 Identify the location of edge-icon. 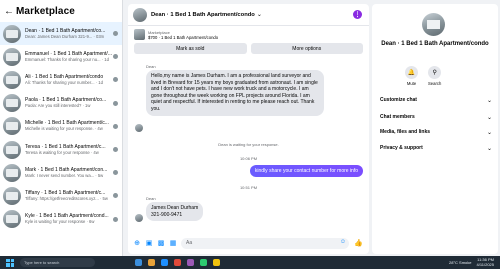
(164, 262).